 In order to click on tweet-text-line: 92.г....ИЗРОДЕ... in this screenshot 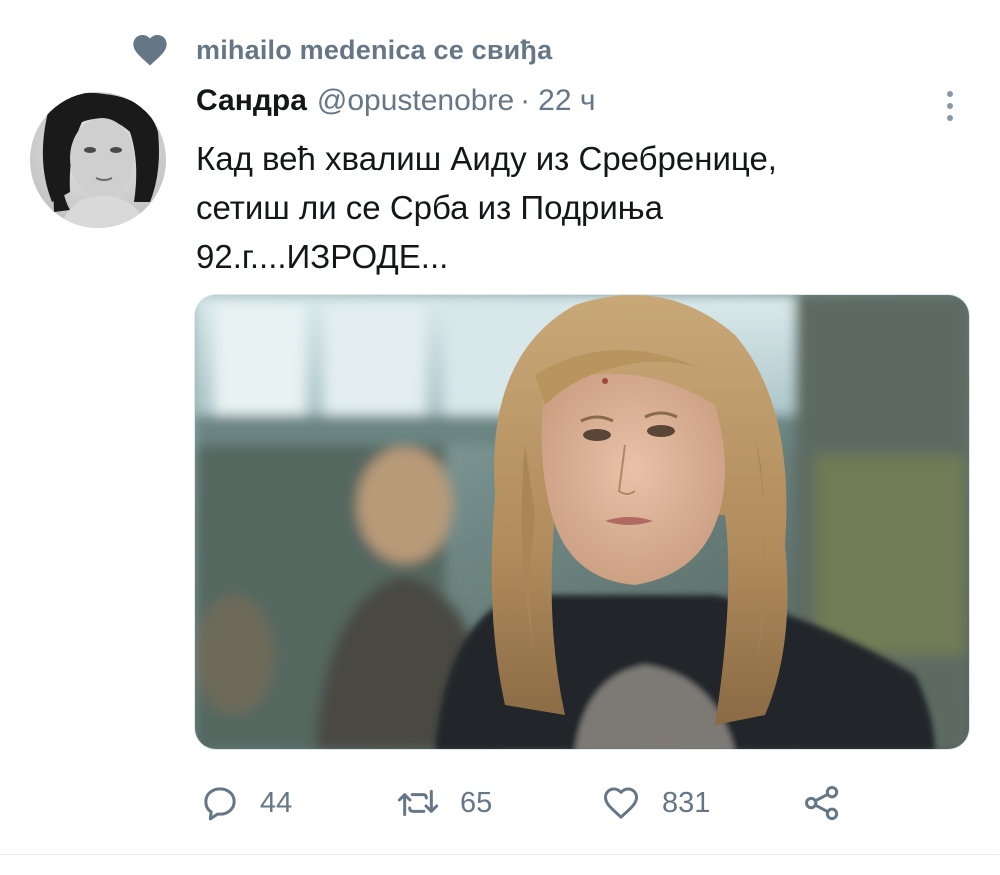, I will do `click(322, 256)`.